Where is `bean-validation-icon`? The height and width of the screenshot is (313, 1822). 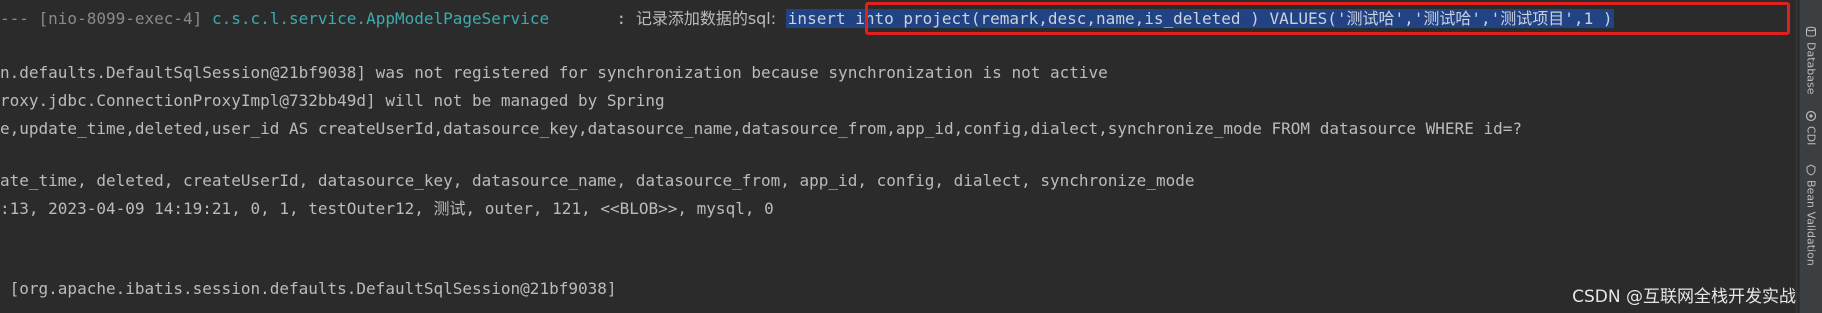
bean-validation-icon is located at coordinates (1811, 170).